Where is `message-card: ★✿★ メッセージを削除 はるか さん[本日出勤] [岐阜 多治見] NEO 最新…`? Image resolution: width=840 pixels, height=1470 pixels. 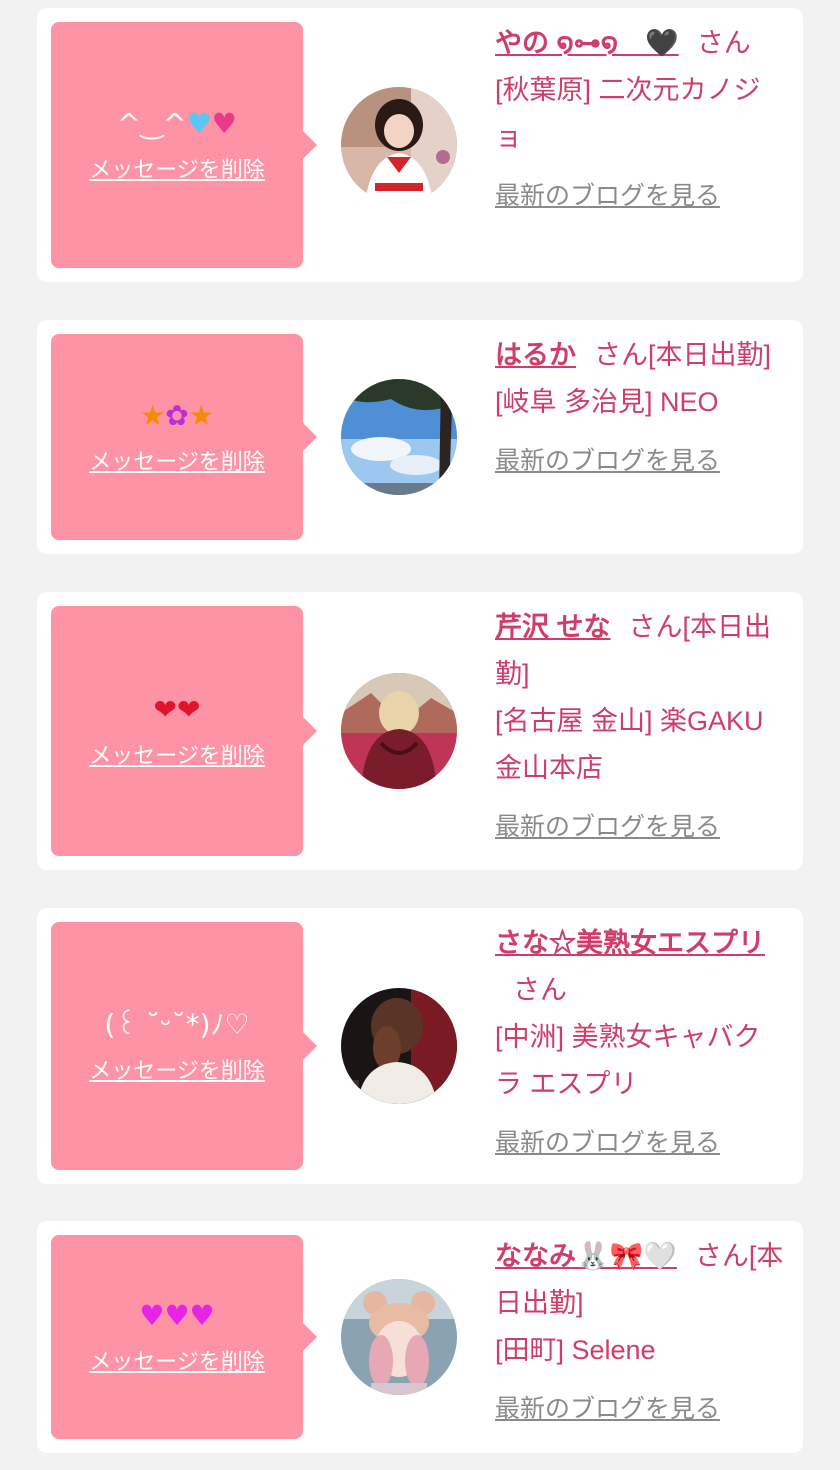
message-card: ★✿★ メッセージを削除 はるか さん[本日出勤] [岐阜 多治見] NEO 最新… is located at coordinates (420, 437).